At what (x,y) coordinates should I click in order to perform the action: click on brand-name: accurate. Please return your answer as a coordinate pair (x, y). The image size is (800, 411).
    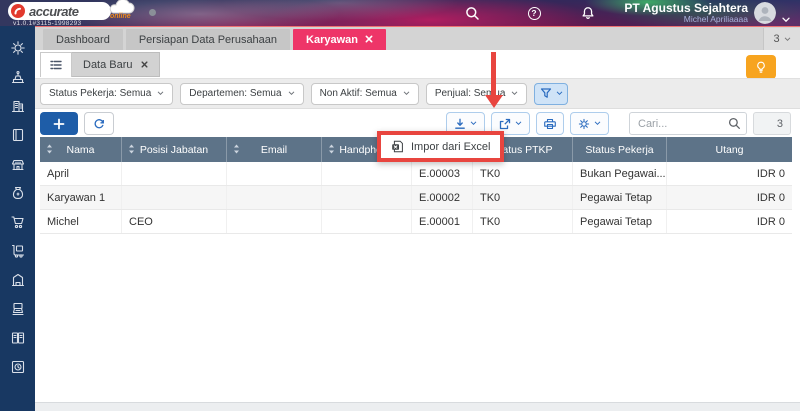
    Looking at the image, I should click on (54, 11).